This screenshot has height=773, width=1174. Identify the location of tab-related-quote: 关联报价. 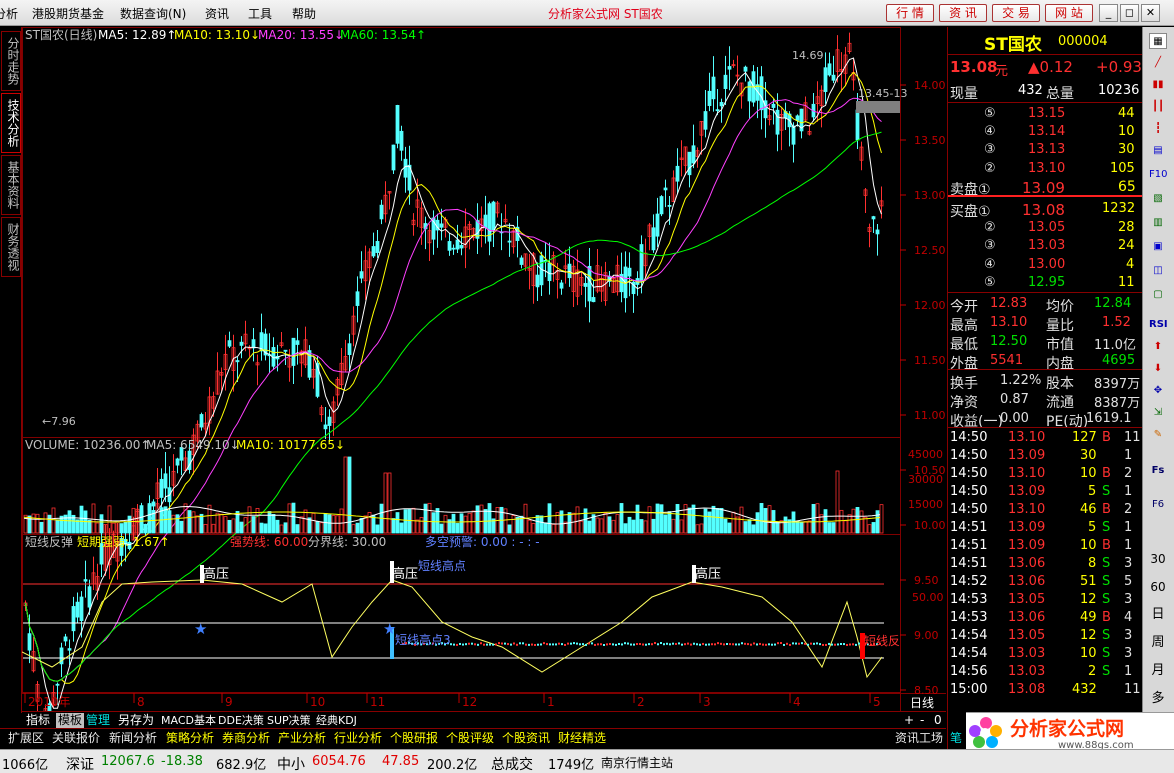
(76, 738).